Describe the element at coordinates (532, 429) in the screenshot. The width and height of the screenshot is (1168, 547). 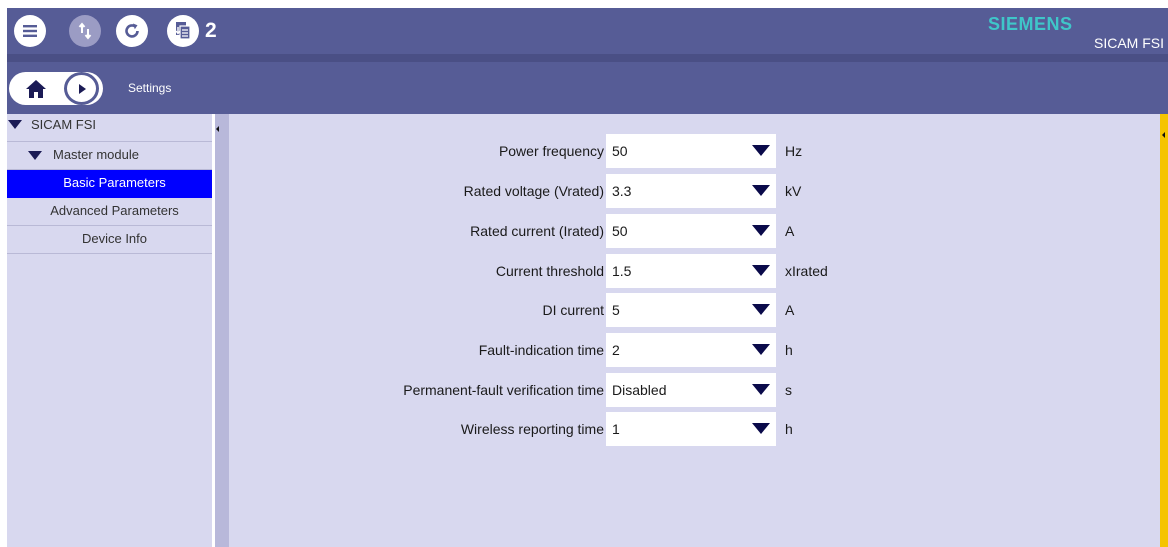
I see `param-label: Wireless reporting time` at that location.